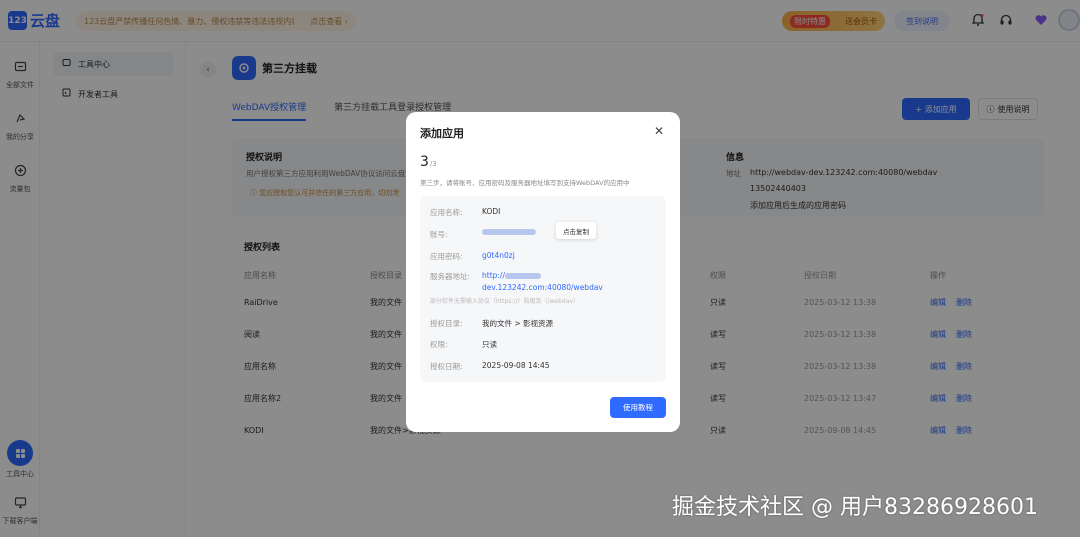 The image size is (1080, 537). What do you see at coordinates (446, 212) in the screenshot?
I see `field-label: 应用名称:` at bounding box center [446, 212].